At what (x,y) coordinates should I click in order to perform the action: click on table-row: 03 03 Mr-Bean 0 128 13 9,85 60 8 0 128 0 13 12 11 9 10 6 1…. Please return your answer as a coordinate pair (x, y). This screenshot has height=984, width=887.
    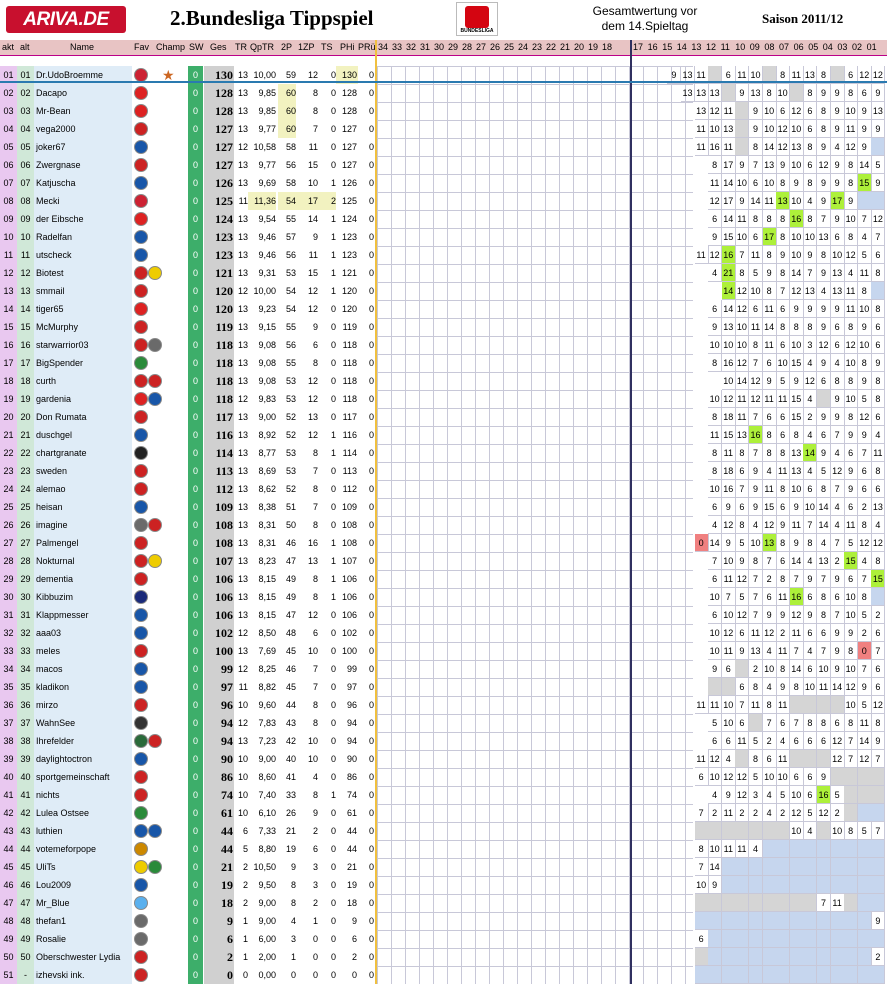
    Looking at the image, I should click on (443, 111).